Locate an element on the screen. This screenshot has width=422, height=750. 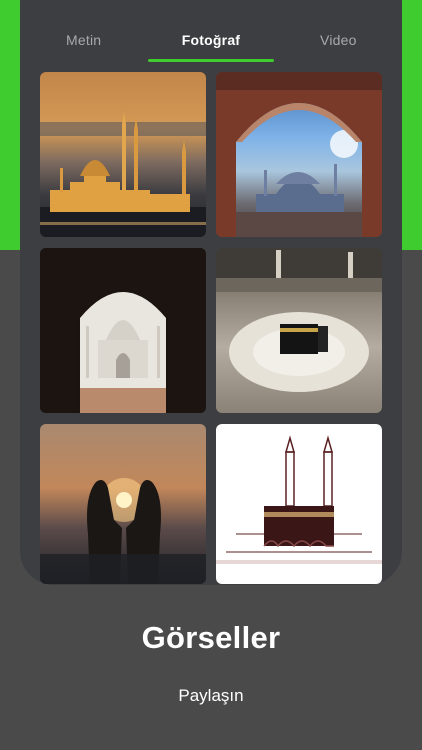
kaaba-sketch-image is located at coordinates (299, 504).